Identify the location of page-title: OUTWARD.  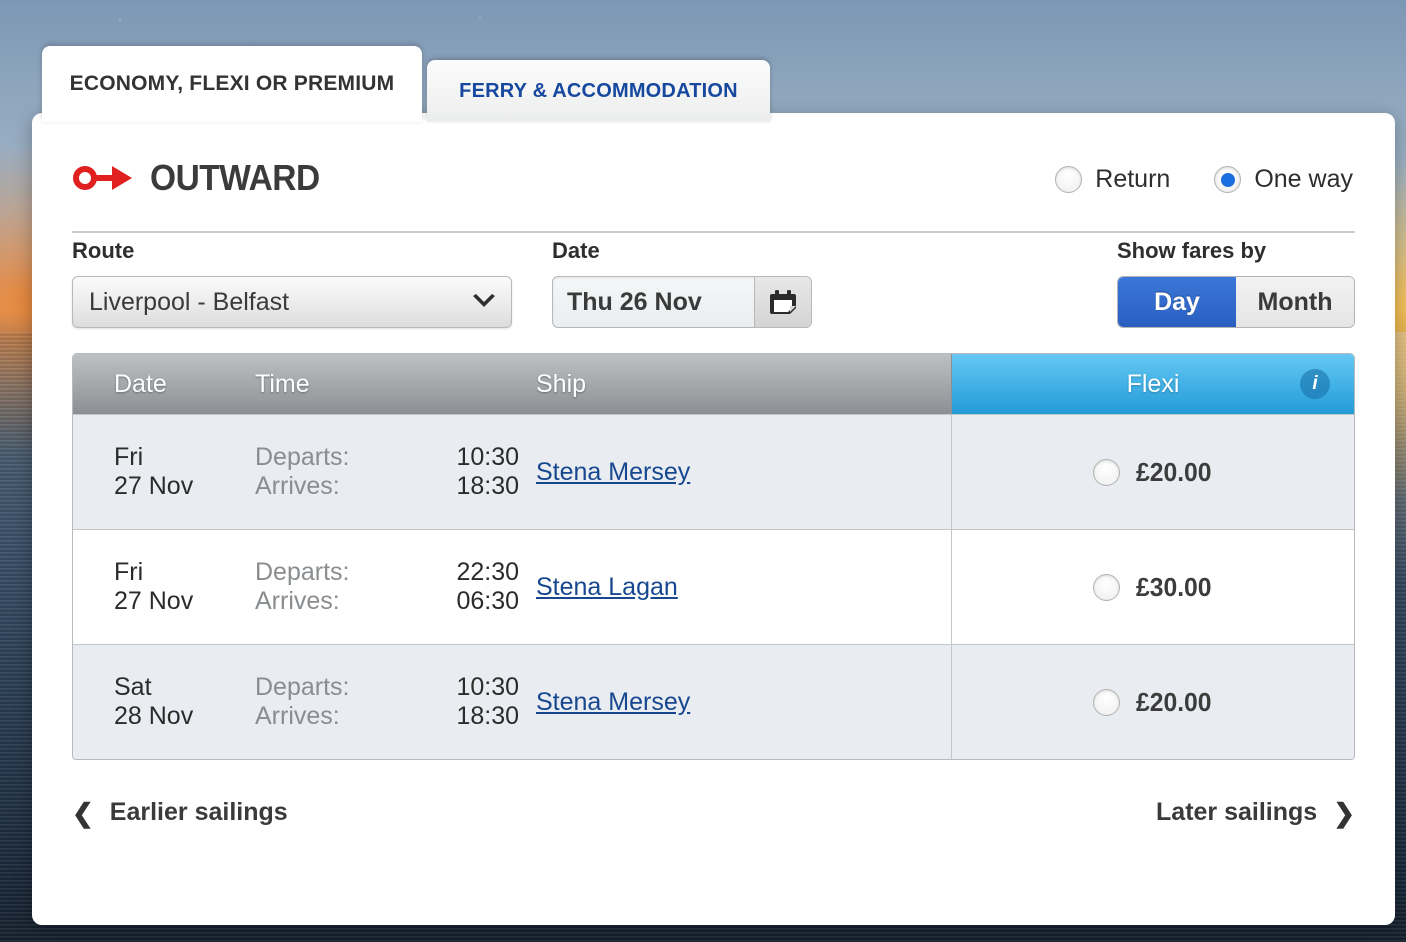
(235, 177).